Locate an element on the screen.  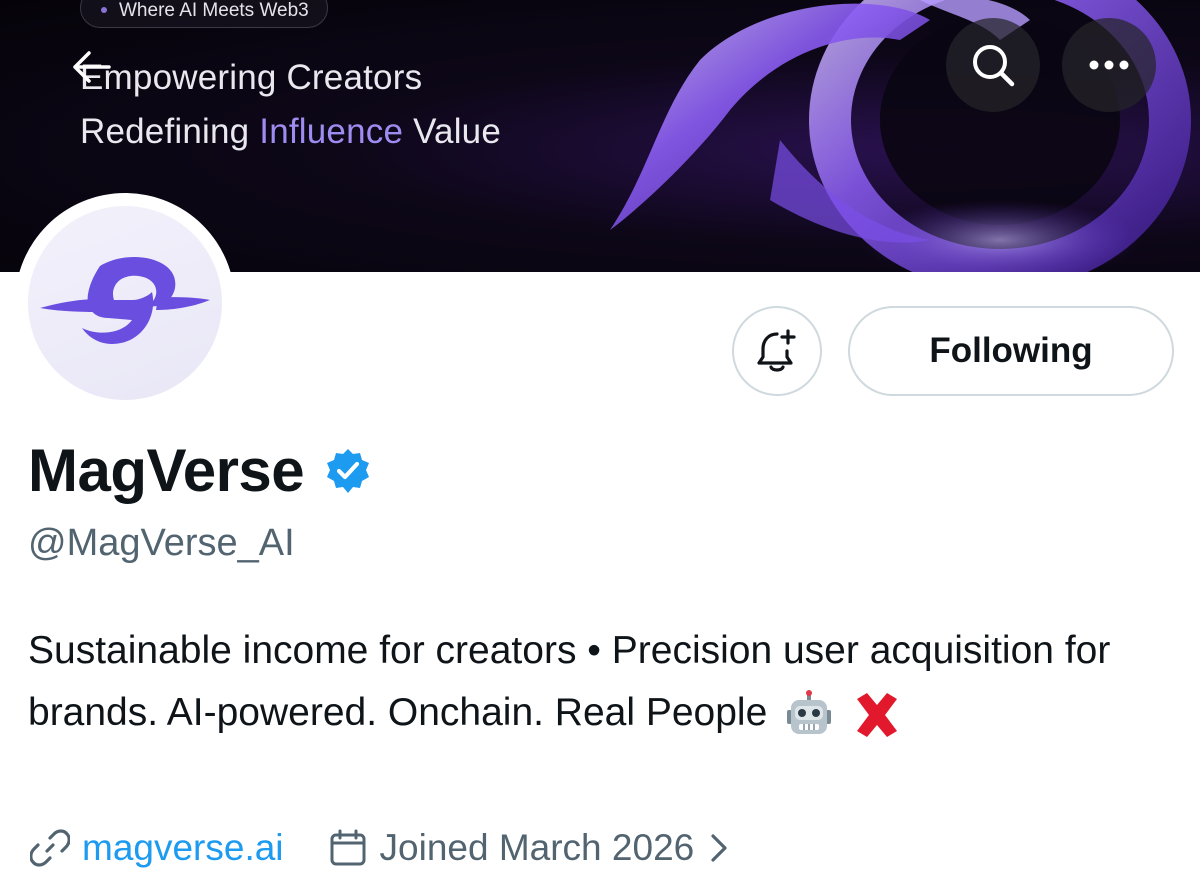
tagline-2-pre: Redefining is located at coordinates (165, 131).